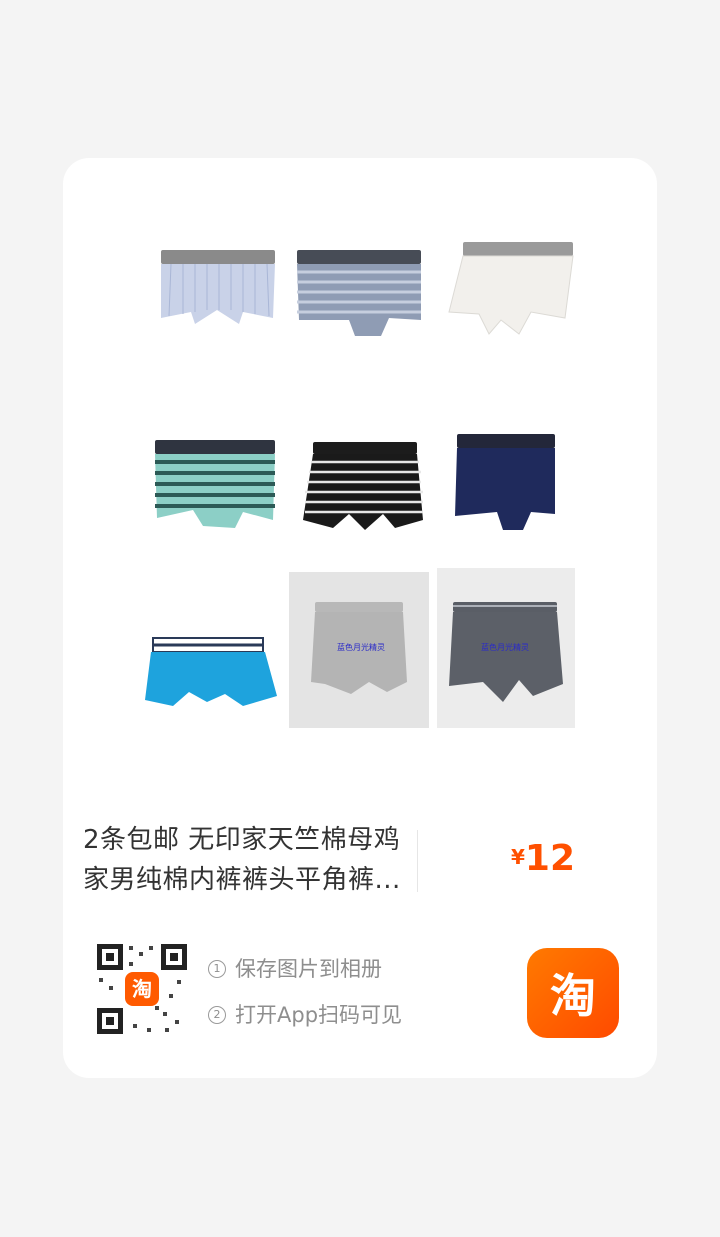 The height and width of the screenshot is (1237, 720). What do you see at coordinates (319, 1015) in the screenshot?
I see `step-label: 打开App扫码可见` at bounding box center [319, 1015].